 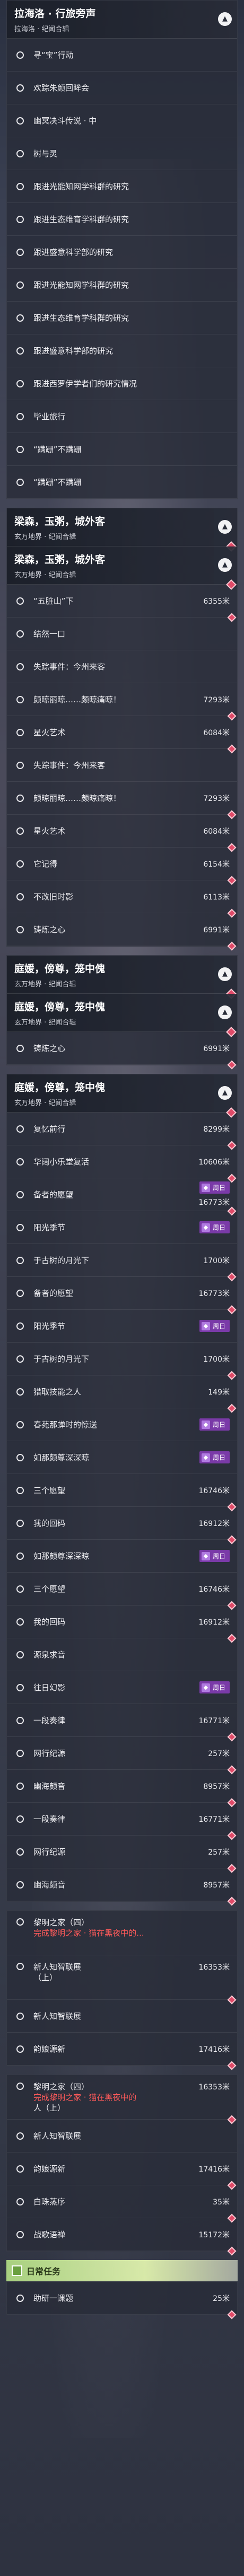 I want to click on quest-item: 源泉求音, so click(x=122, y=1654).